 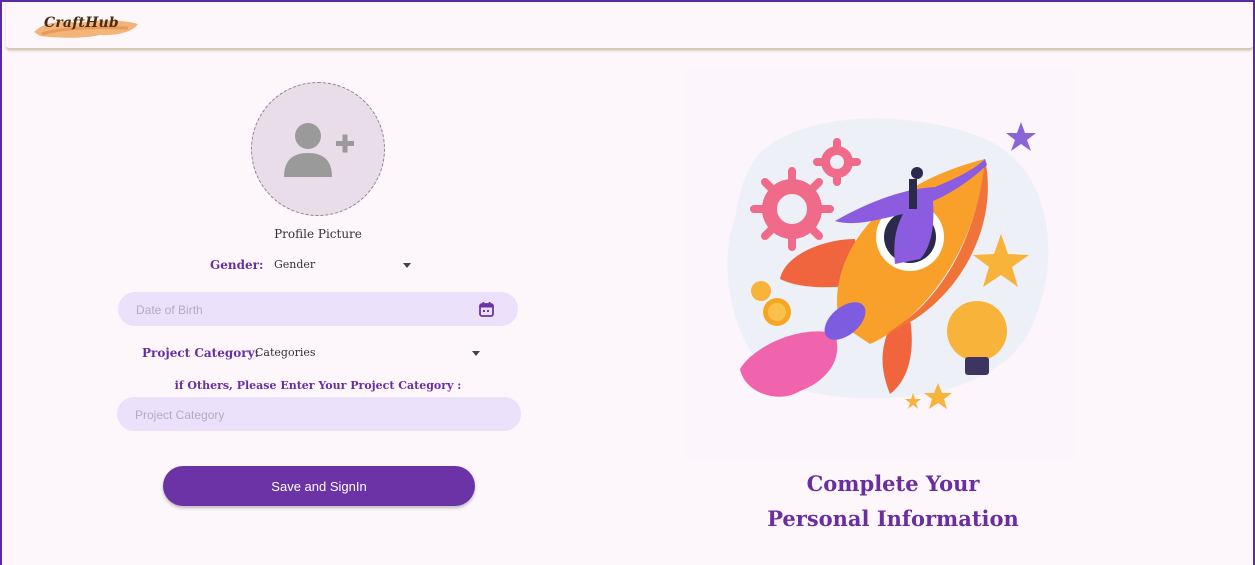 I want to click on project-category-value: Categories, so click(x=285, y=352).